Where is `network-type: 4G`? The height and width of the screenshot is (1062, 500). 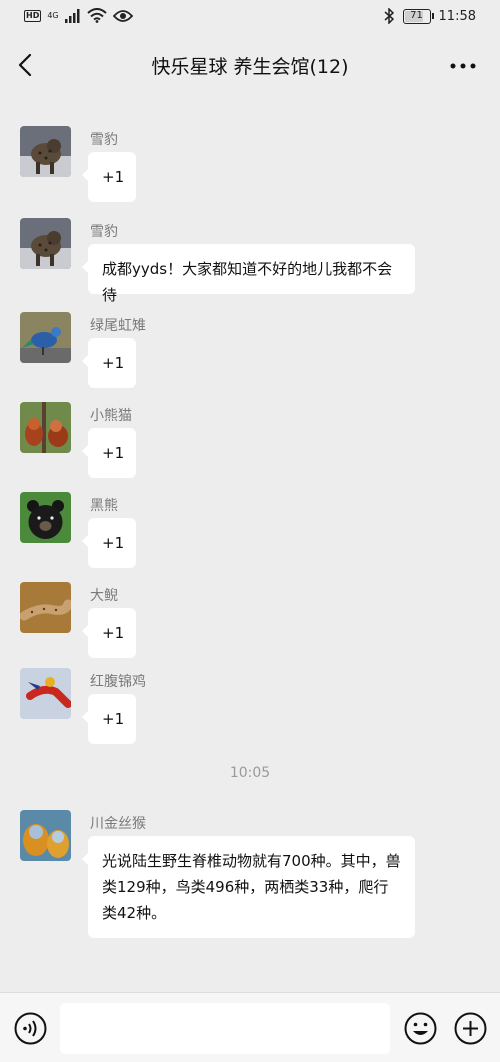 network-type: 4G is located at coordinates (53, 15).